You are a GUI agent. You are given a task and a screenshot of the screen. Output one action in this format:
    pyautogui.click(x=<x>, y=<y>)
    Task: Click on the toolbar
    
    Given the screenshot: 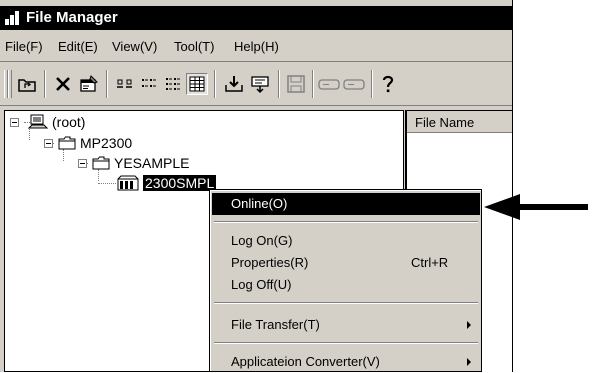 What is the action you would take?
    pyautogui.click(x=256, y=84)
    